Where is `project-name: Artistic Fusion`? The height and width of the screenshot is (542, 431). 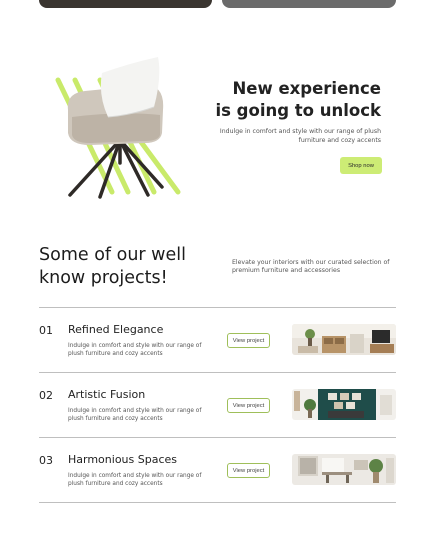 project-name: Artistic Fusion is located at coordinates (107, 394).